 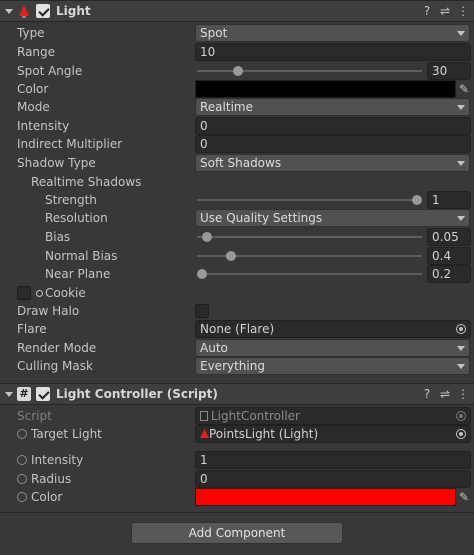 I want to click on strength-row: Strength 1, so click(x=237, y=200).